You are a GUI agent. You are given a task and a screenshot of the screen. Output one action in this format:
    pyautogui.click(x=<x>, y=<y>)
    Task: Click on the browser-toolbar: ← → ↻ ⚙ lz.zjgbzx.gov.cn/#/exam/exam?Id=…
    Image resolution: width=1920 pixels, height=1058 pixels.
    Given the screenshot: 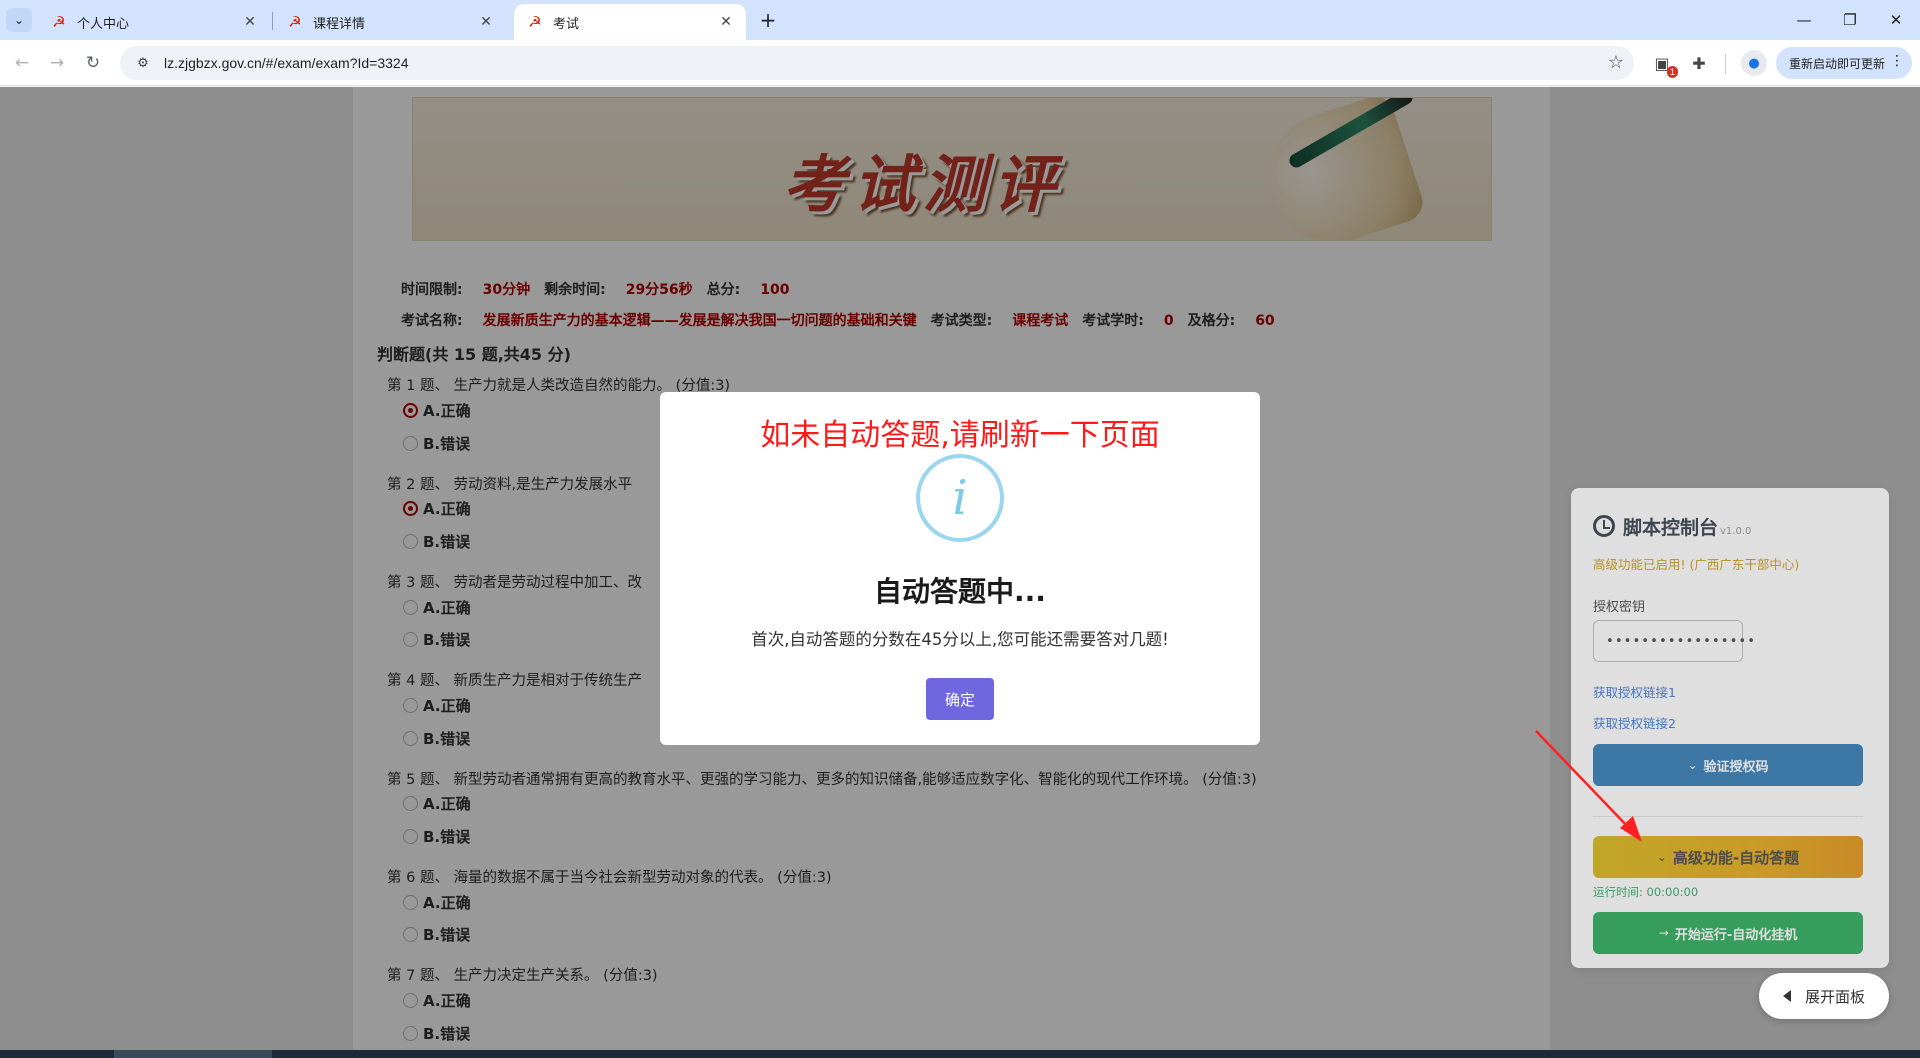 What is the action you would take?
    pyautogui.click(x=960, y=63)
    